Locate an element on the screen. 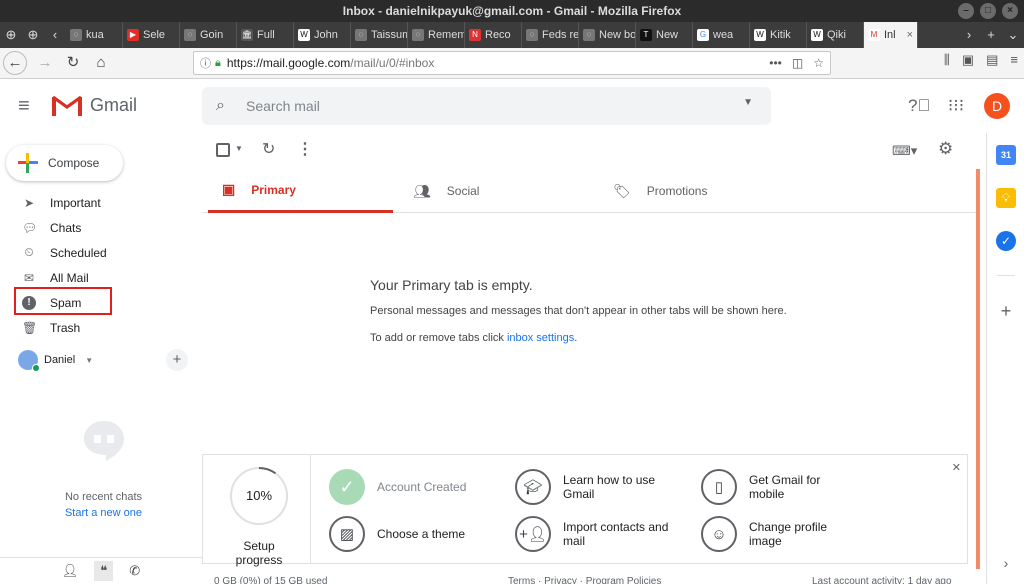 The width and height of the screenshot is (1024, 584). footer-links: Terms · Privacy · Program Policies is located at coordinates (584, 580).